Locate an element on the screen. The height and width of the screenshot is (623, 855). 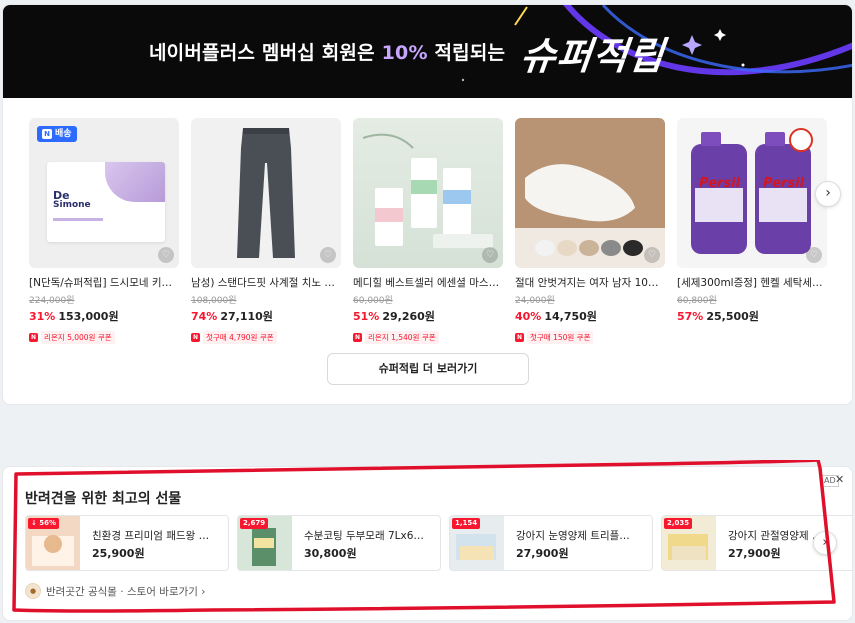
sale-price: 51% 29,260원 is located at coordinates (394, 316).